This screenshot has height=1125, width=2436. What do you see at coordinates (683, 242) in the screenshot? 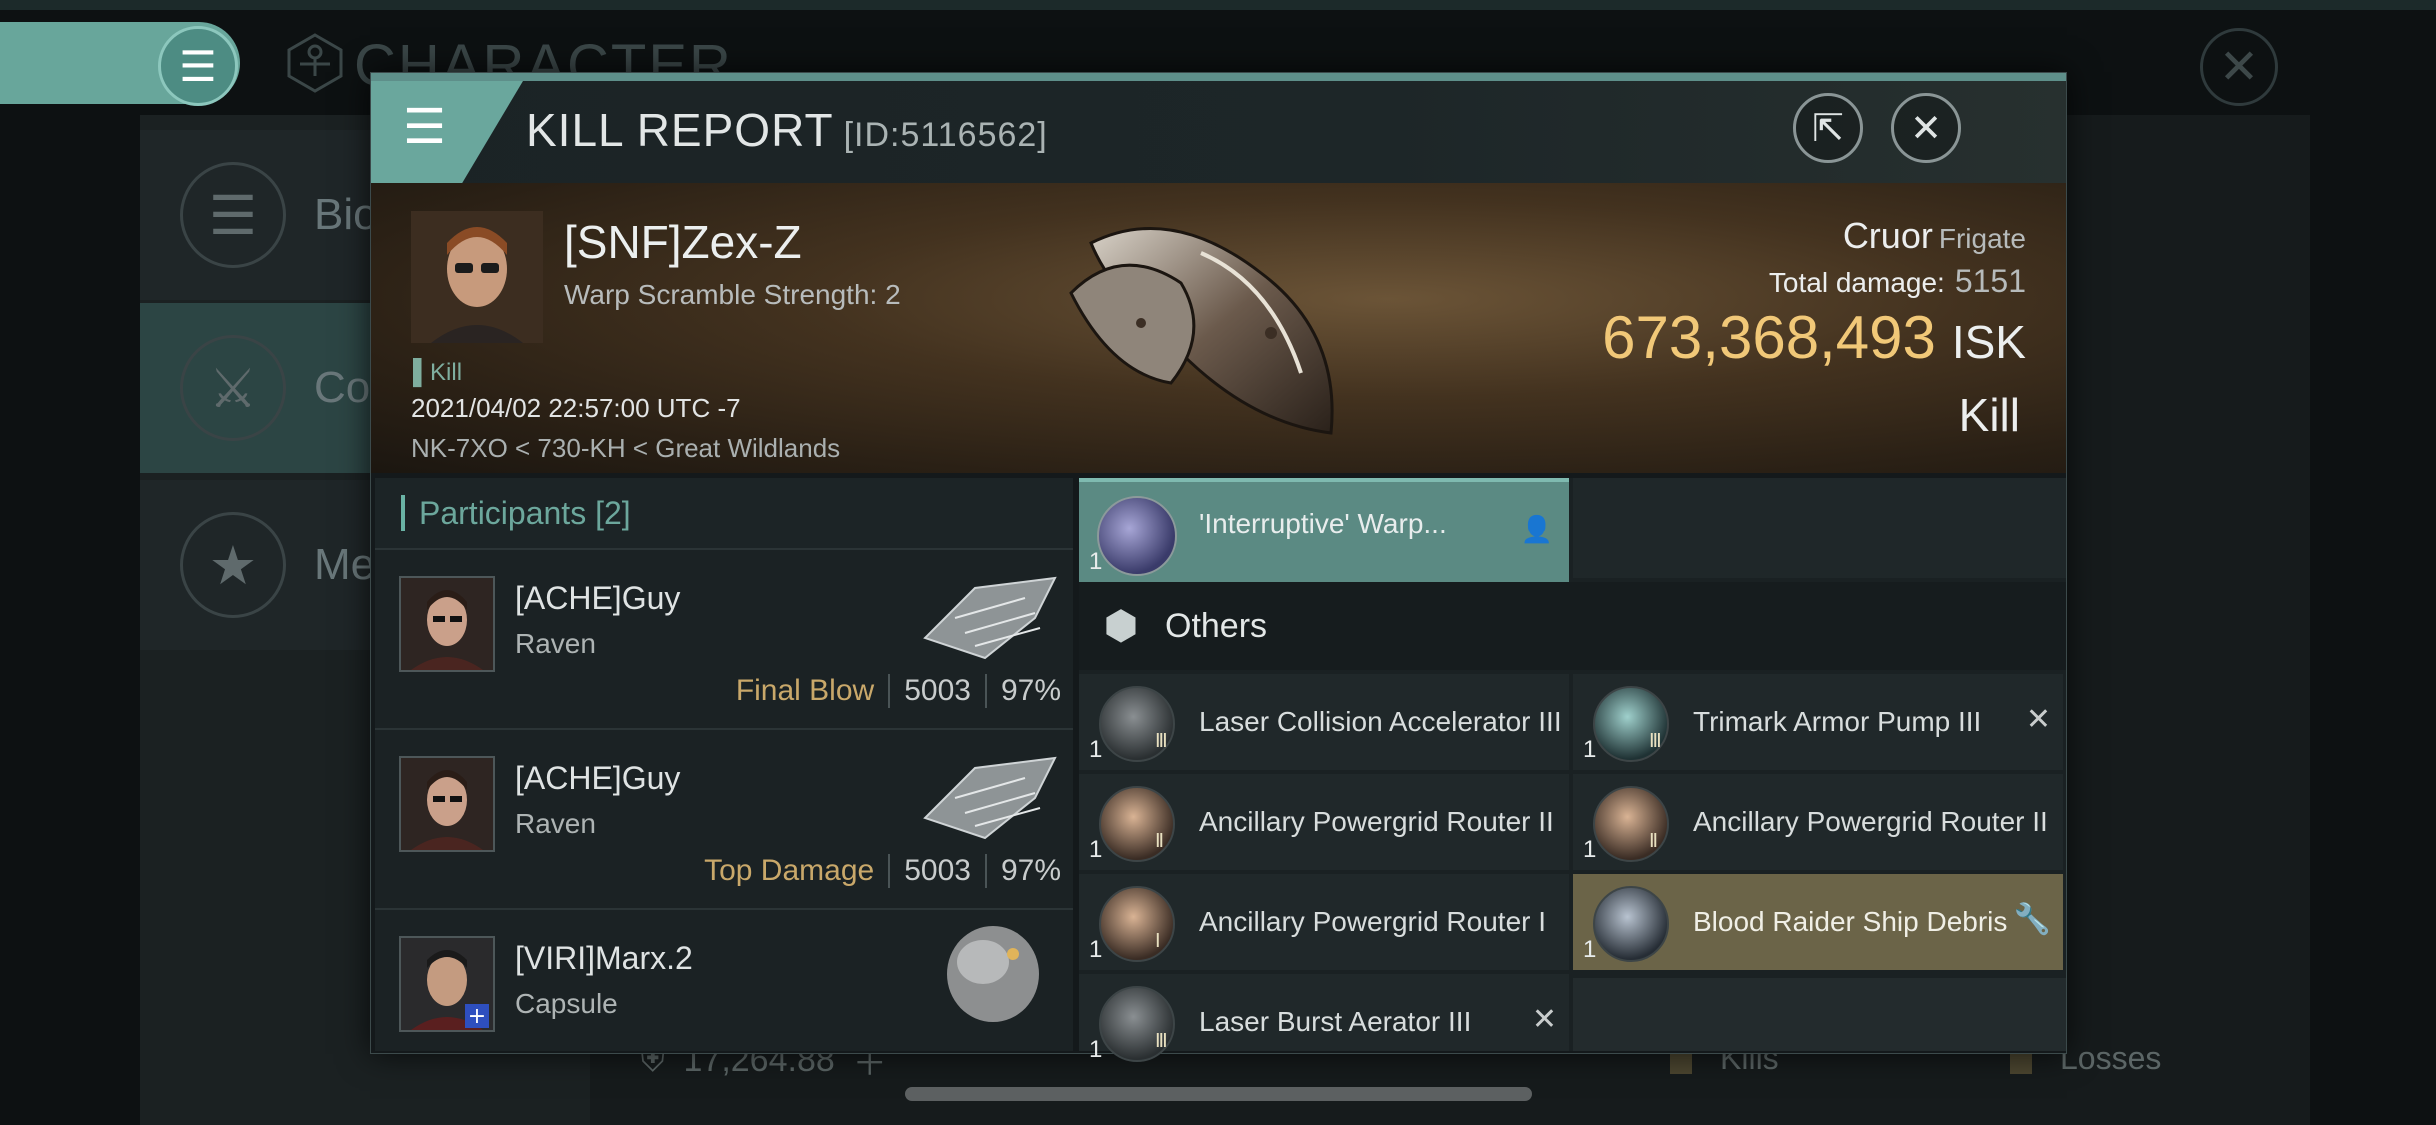
I see `victim-name: [SNF]Zex-Z` at bounding box center [683, 242].